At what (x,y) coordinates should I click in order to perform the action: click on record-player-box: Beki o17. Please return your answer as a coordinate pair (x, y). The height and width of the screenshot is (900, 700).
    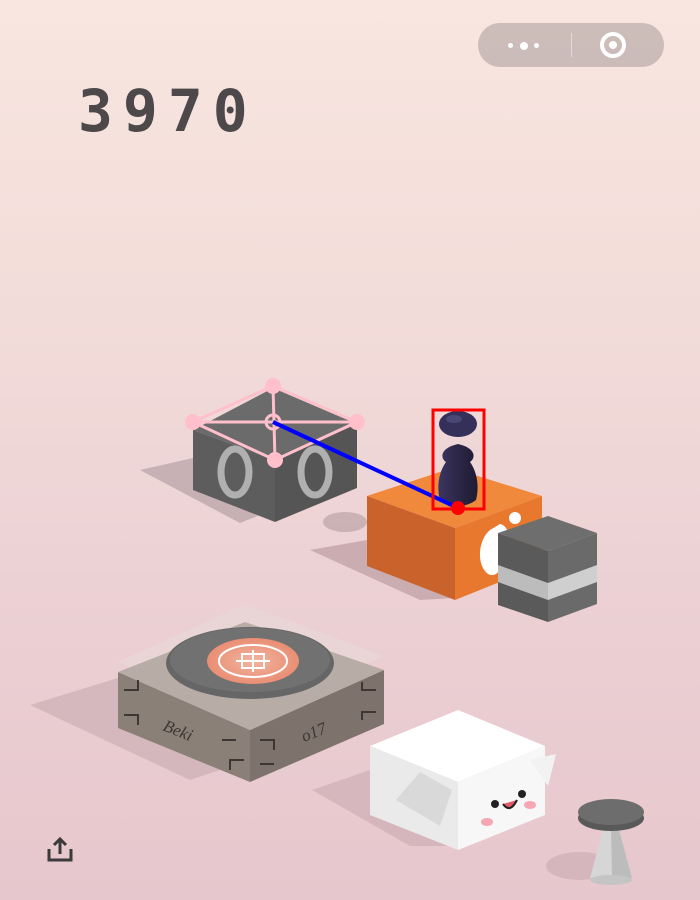
    Looking at the image, I should click on (207, 693).